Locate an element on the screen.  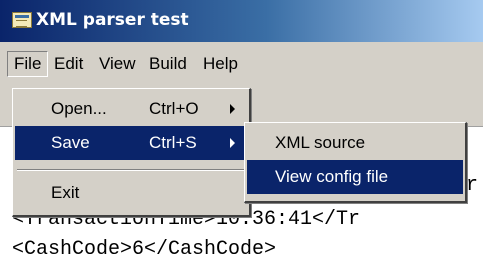
menu-item-exit: Exit is located at coordinates (131, 193).